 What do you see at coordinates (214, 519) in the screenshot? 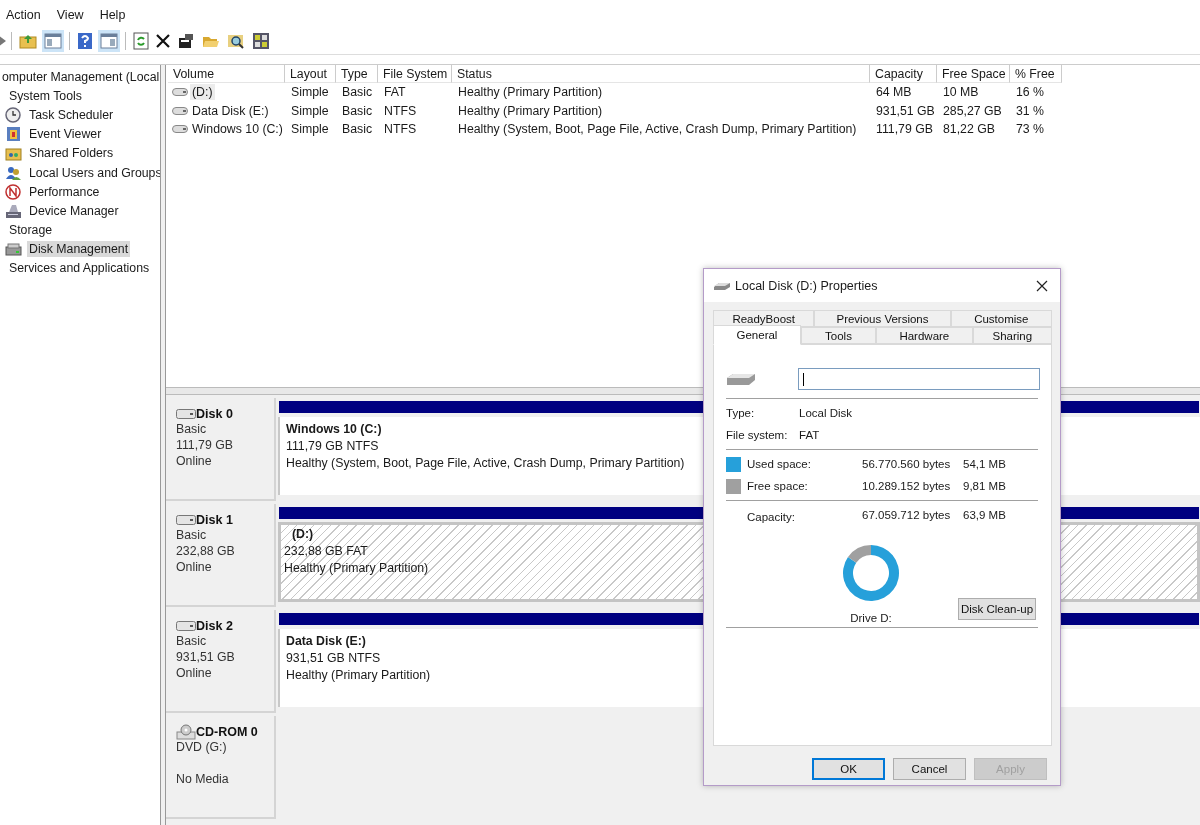
I see `disk-name: Disk 1` at bounding box center [214, 519].